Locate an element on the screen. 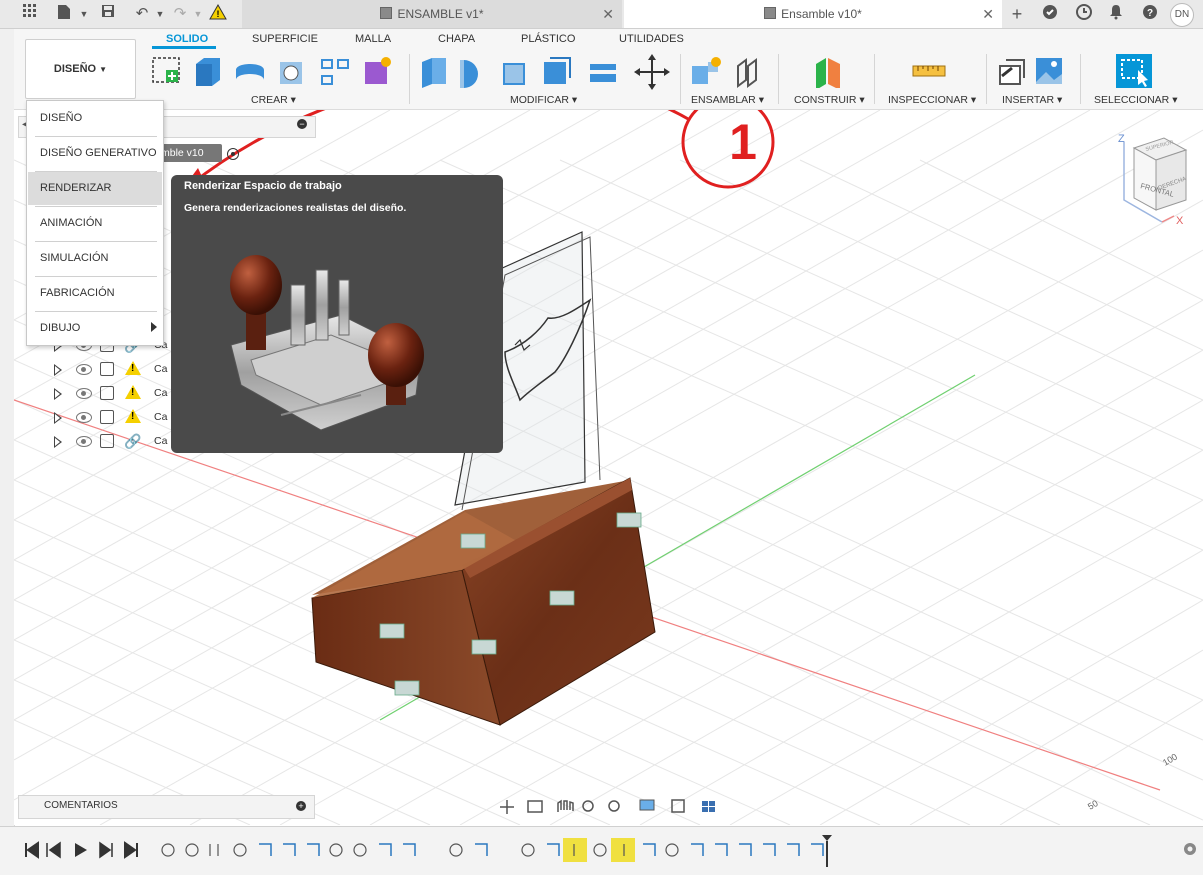 This screenshot has height=875, width=1203. undo-dropdown-icon: ▼ is located at coordinates (160, 14).